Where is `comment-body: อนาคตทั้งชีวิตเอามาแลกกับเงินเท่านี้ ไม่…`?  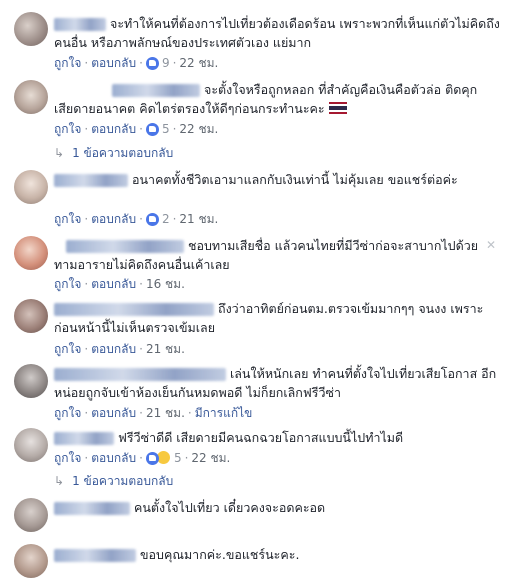
comment-body: อนาคตทั้งชีวิตเอามาแลกกับเงินเท่านี้ ไม่… is located at coordinates (277, 179).